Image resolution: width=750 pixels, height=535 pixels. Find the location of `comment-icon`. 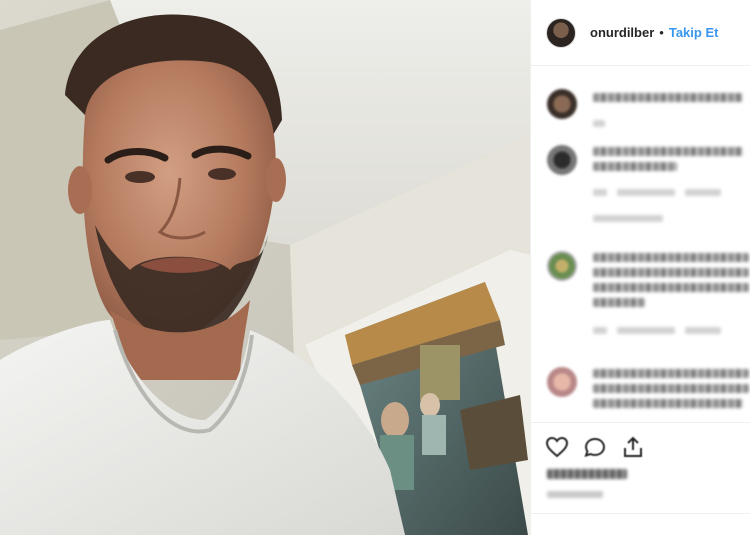

comment-icon is located at coordinates (595, 447).